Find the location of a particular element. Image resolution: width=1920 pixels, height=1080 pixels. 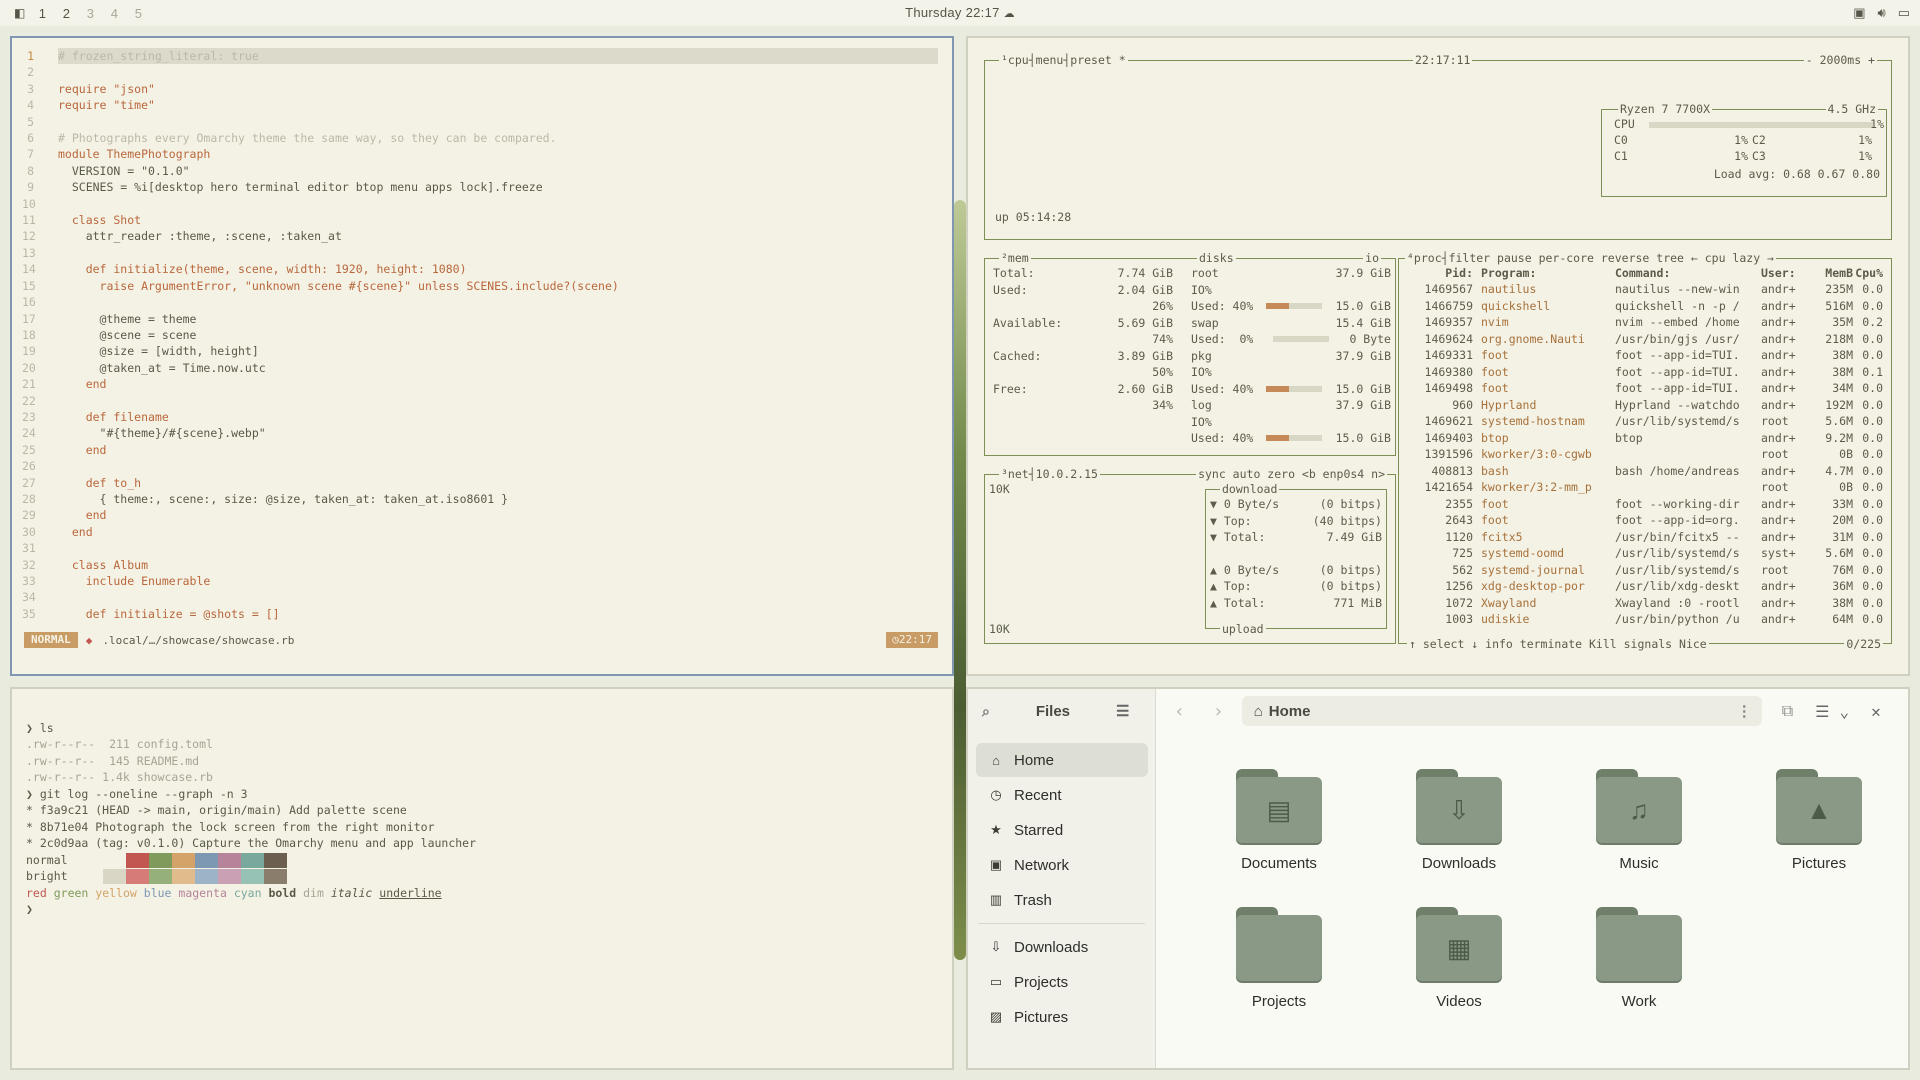

folder-pictures: ▲ Pictures is located at coordinates (1819, 820).